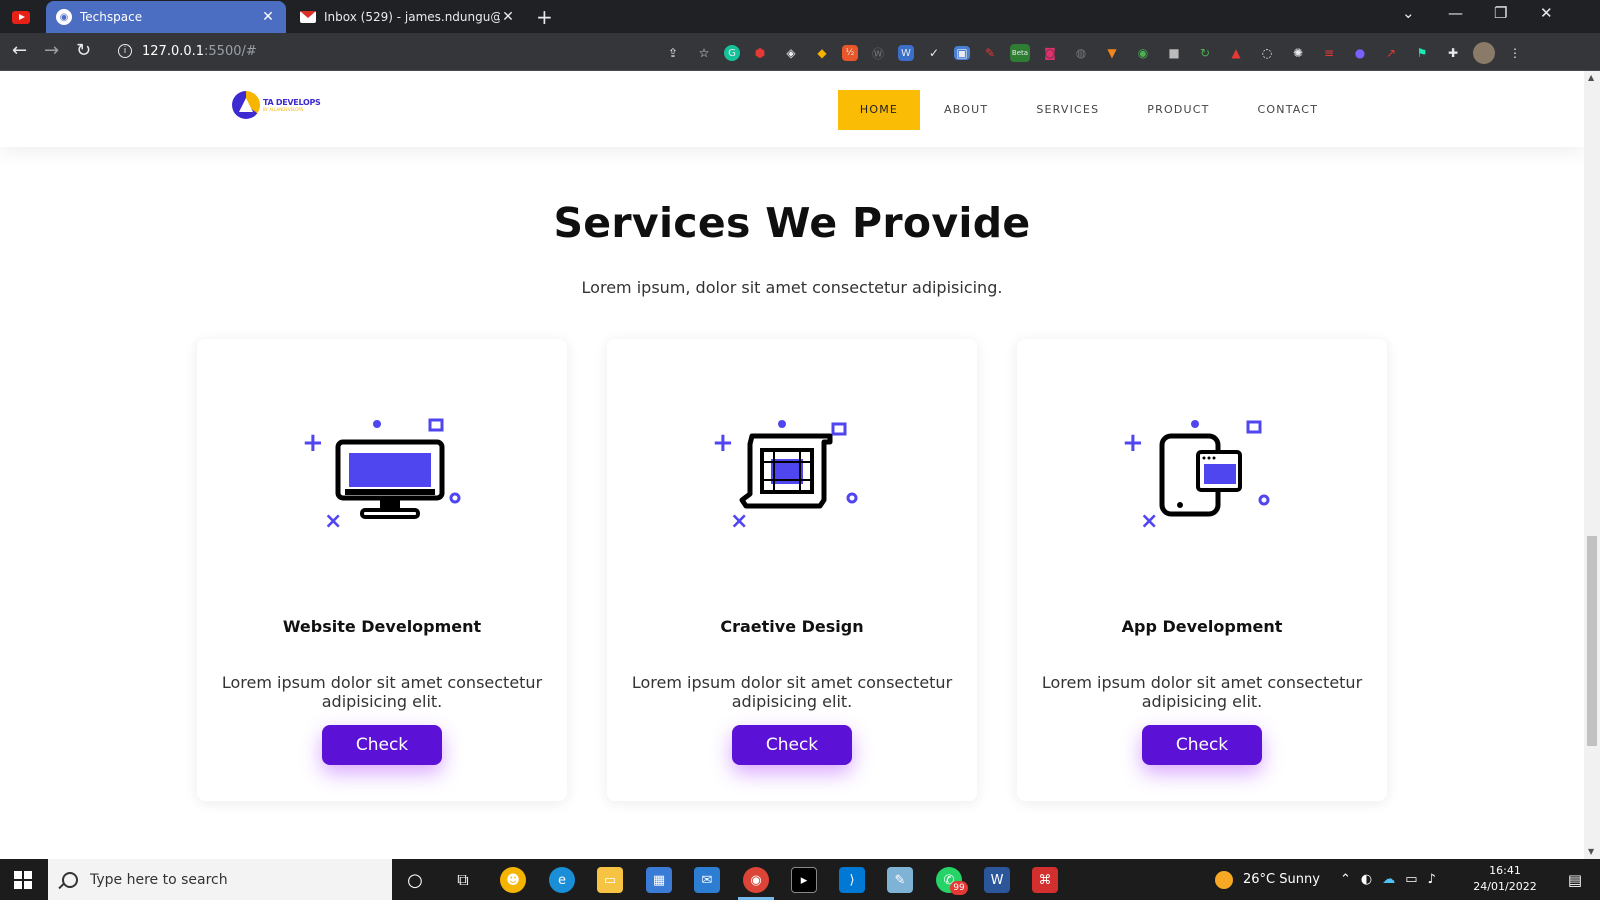 The width and height of the screenshot is (1600, 900). Describe the element at coordinates (166, 17) in the screenshot. I see `tab-techspace: ◉ Techspace ✕` at that location.